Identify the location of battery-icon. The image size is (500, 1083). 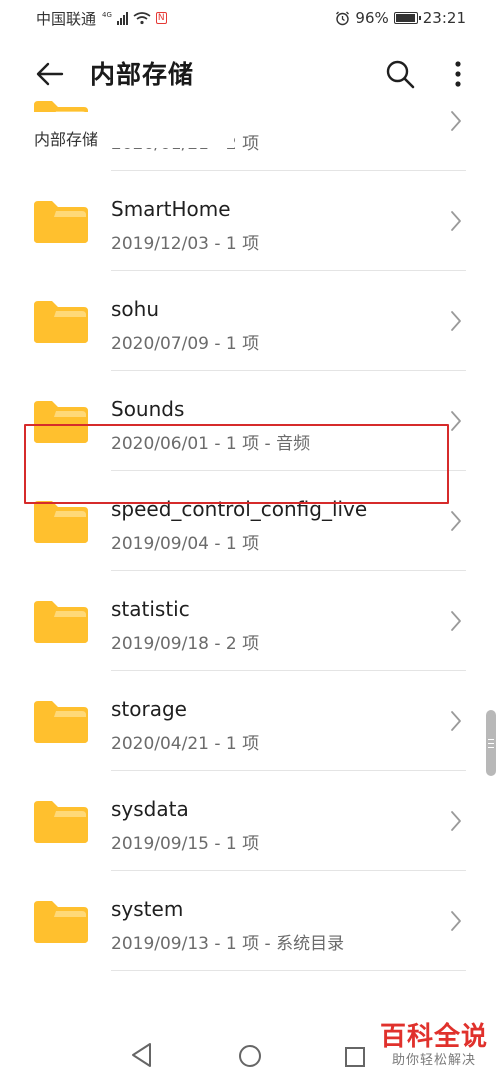
(407, 18).